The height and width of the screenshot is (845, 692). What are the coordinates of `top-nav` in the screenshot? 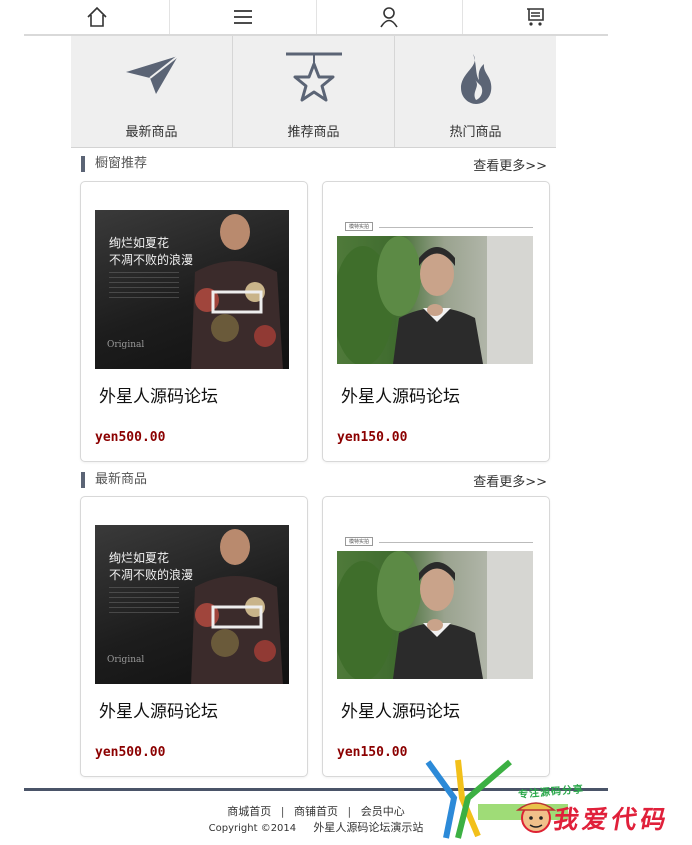 It's located at (316, 18).